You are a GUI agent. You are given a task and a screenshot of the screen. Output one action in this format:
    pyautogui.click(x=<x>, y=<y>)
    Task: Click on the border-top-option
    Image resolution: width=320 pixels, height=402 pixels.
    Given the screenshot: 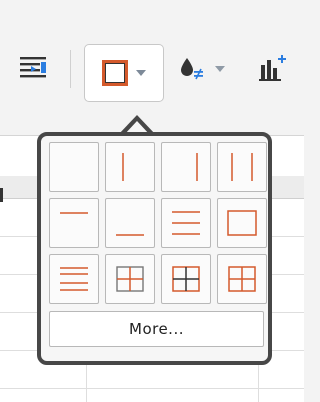 What is the action you would take?
    pyautogui.click(x=74, y=223)
    